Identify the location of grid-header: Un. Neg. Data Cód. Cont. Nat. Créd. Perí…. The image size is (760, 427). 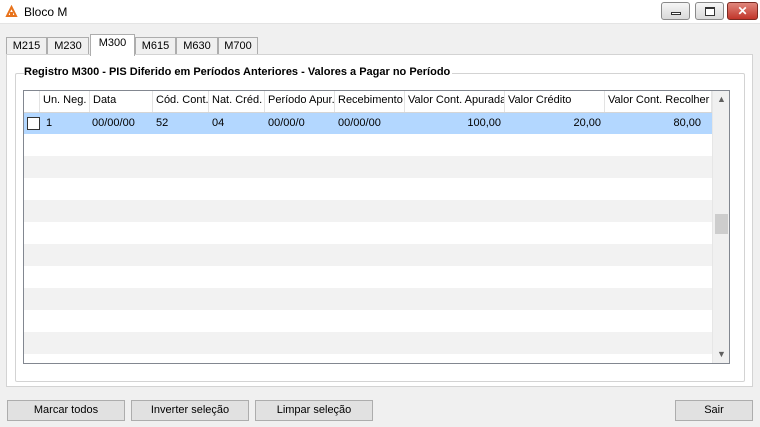
(368, 102).